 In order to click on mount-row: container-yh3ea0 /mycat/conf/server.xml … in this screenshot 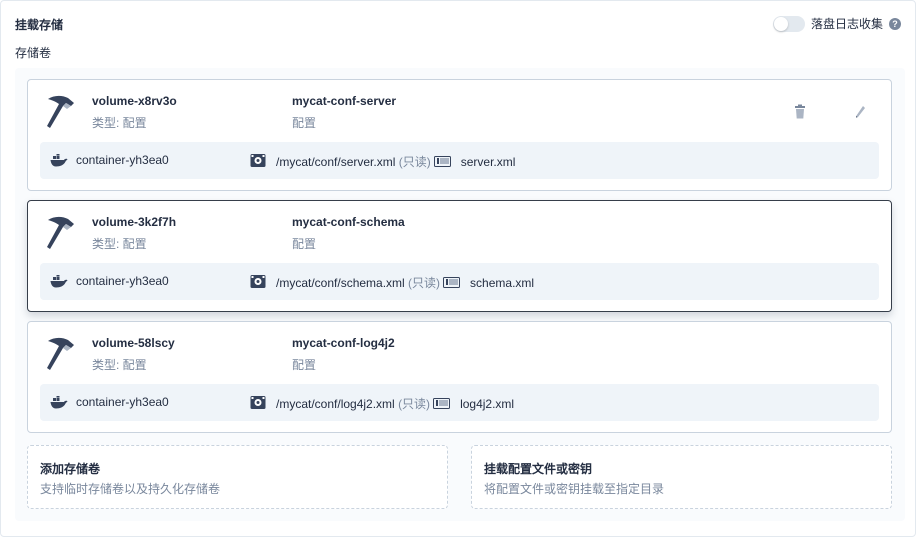, I will do `click(459, 160)`.